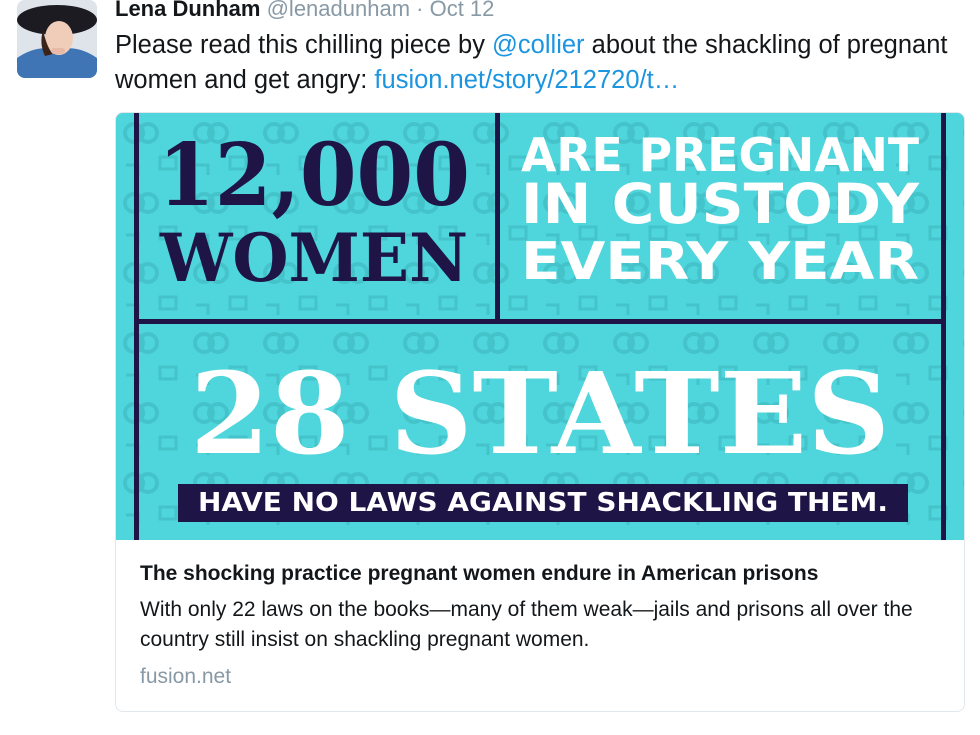 This screenshot has height=735, width=980. Describe the element at coordinates (187, 10) in the screenshot. I see `author-name: Lena Dunham` at that location.